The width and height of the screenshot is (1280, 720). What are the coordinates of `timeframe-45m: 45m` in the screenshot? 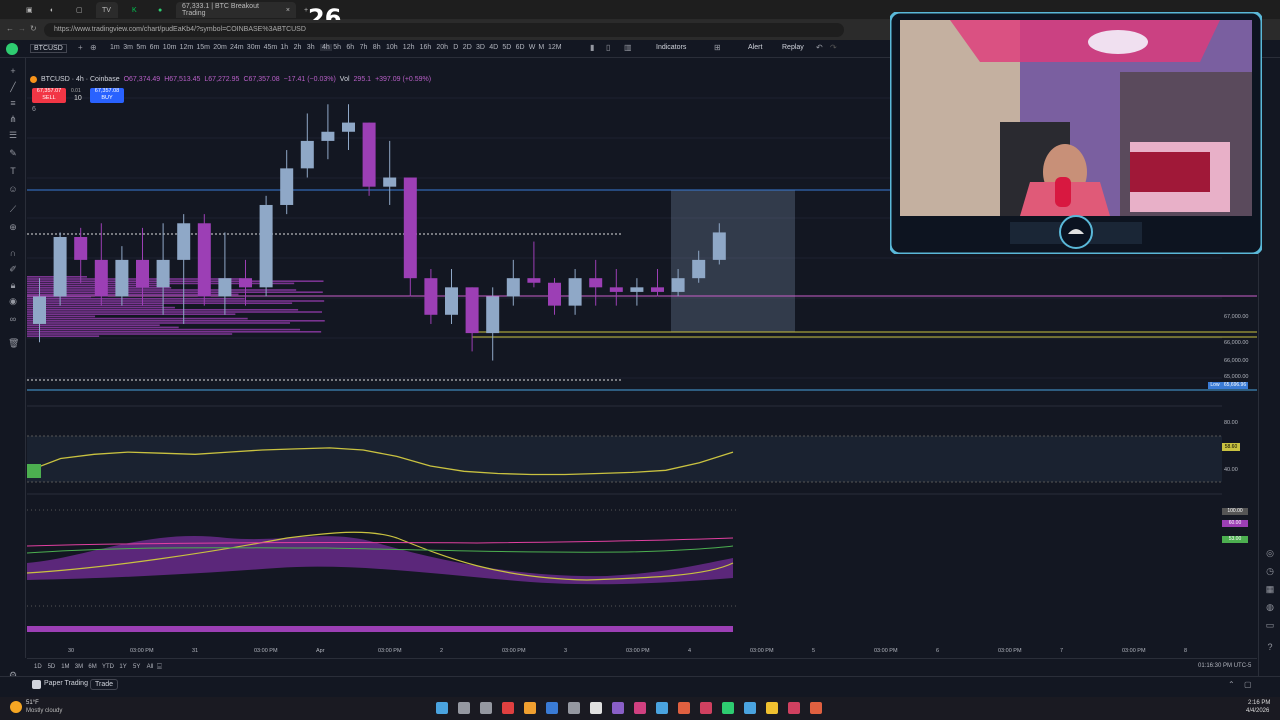 It's located at (271, 47).